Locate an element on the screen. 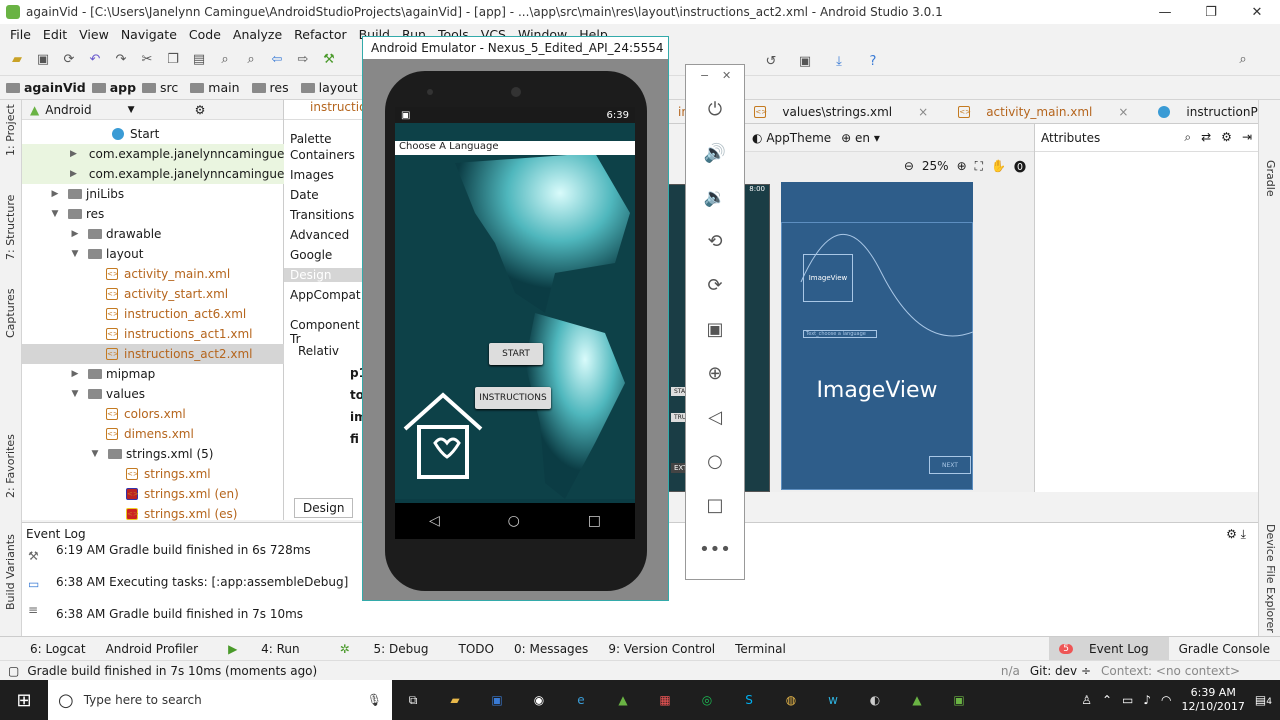 This screenshot has height=720, width=1280. undo-icon: ↶ is located at coordinates (95, 60).